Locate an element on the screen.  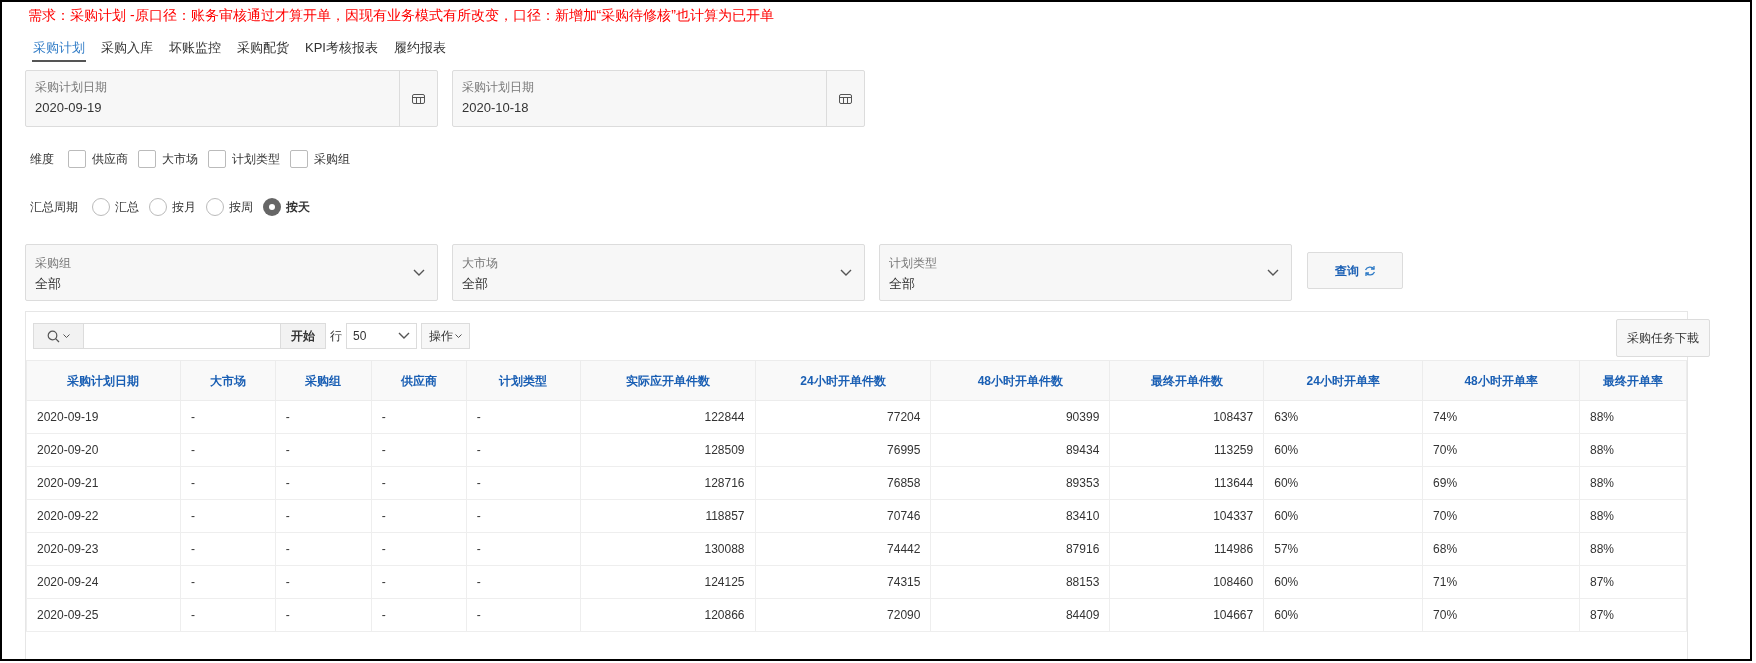
table-cell: 74% is located at coordinates (1501, 417).